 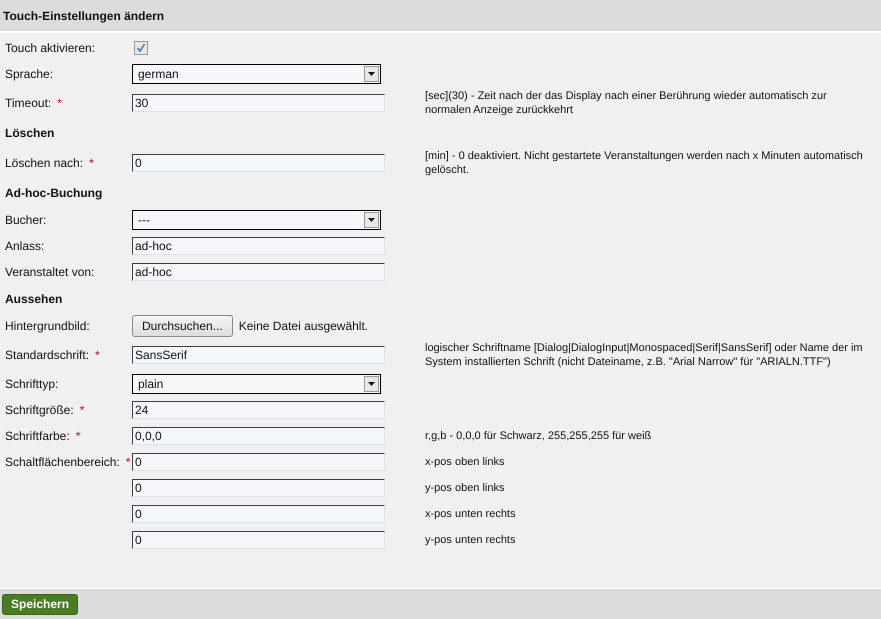 What do you see at coordinates (258, 103) in the screenshot?
I see `input-field: 30` at bounding box center [258, 103].